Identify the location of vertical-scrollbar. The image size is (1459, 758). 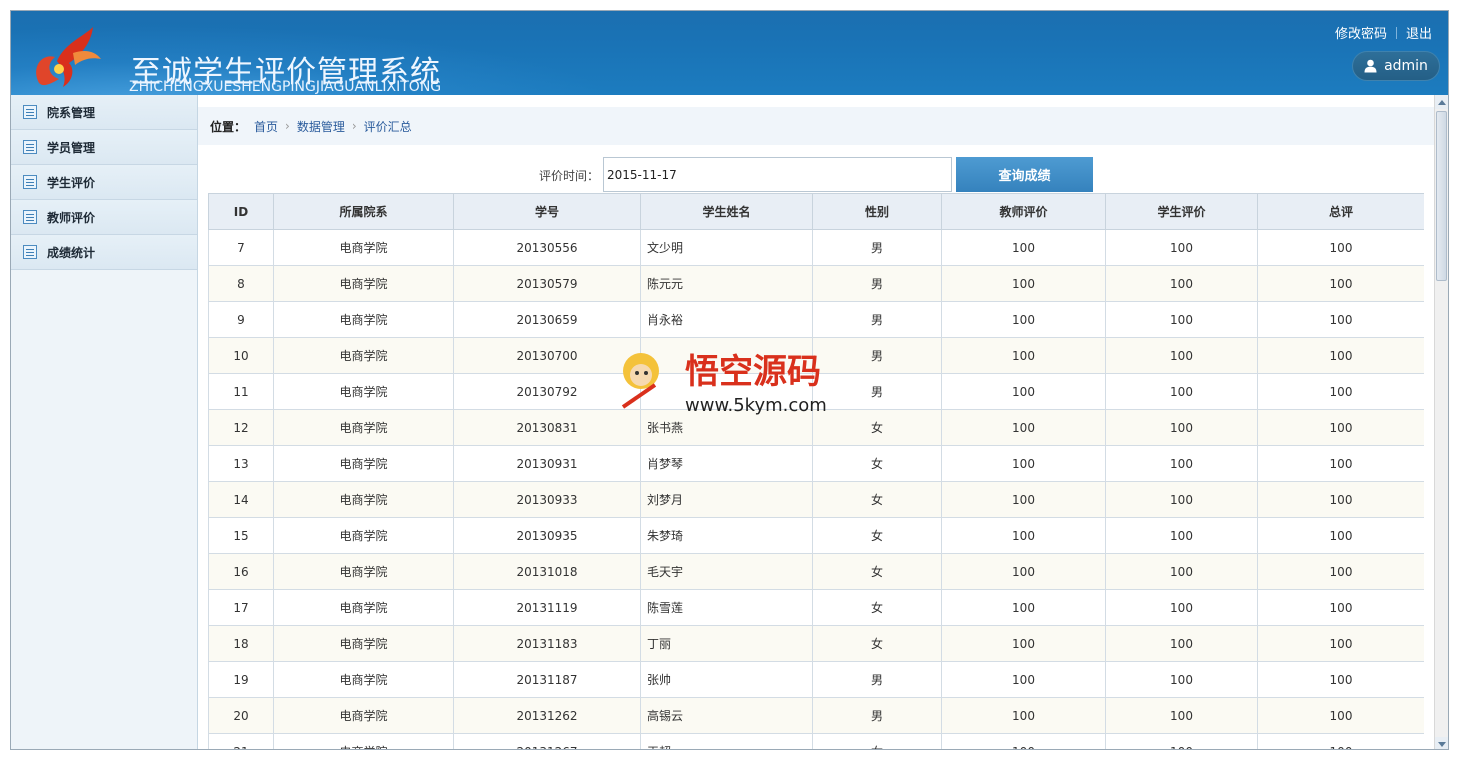
(1441, 422).